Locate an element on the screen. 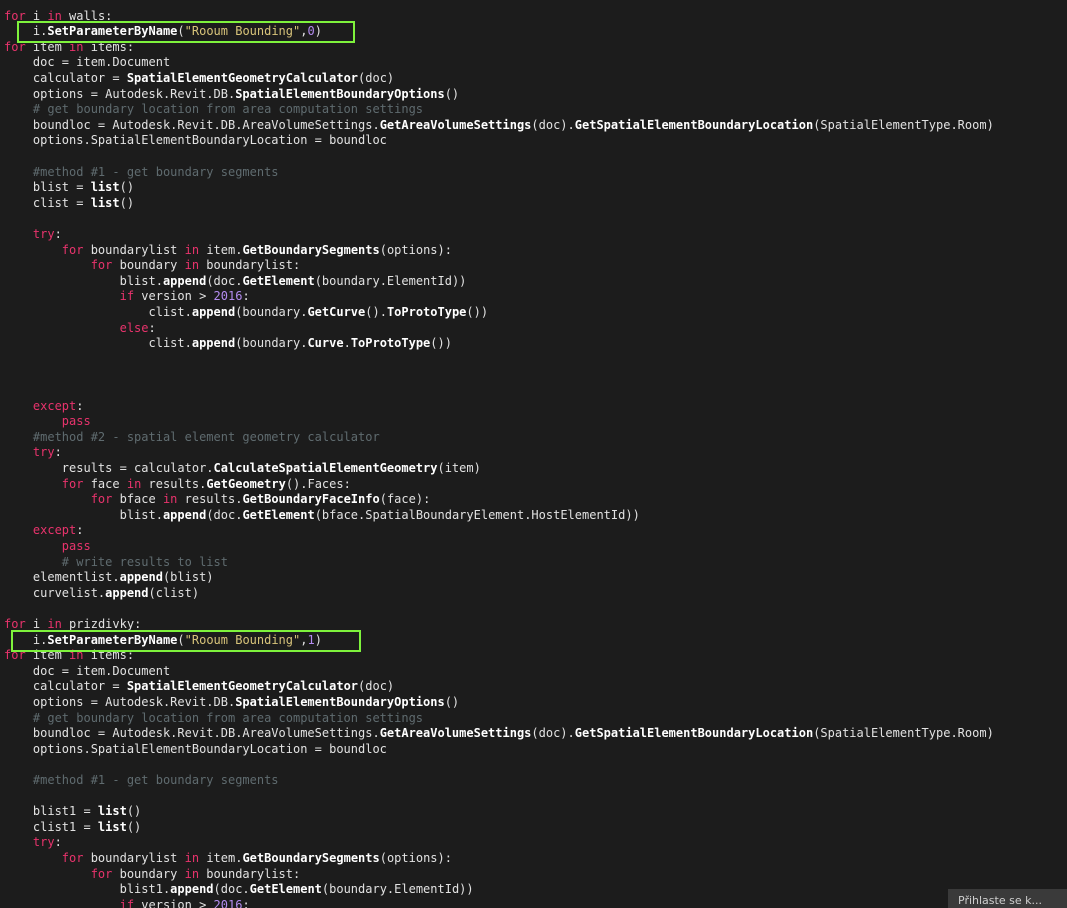 The height and width of the screenshot is (908, 1067). code-line: curvelist.append(clist) is located at coordinates (101, 594).